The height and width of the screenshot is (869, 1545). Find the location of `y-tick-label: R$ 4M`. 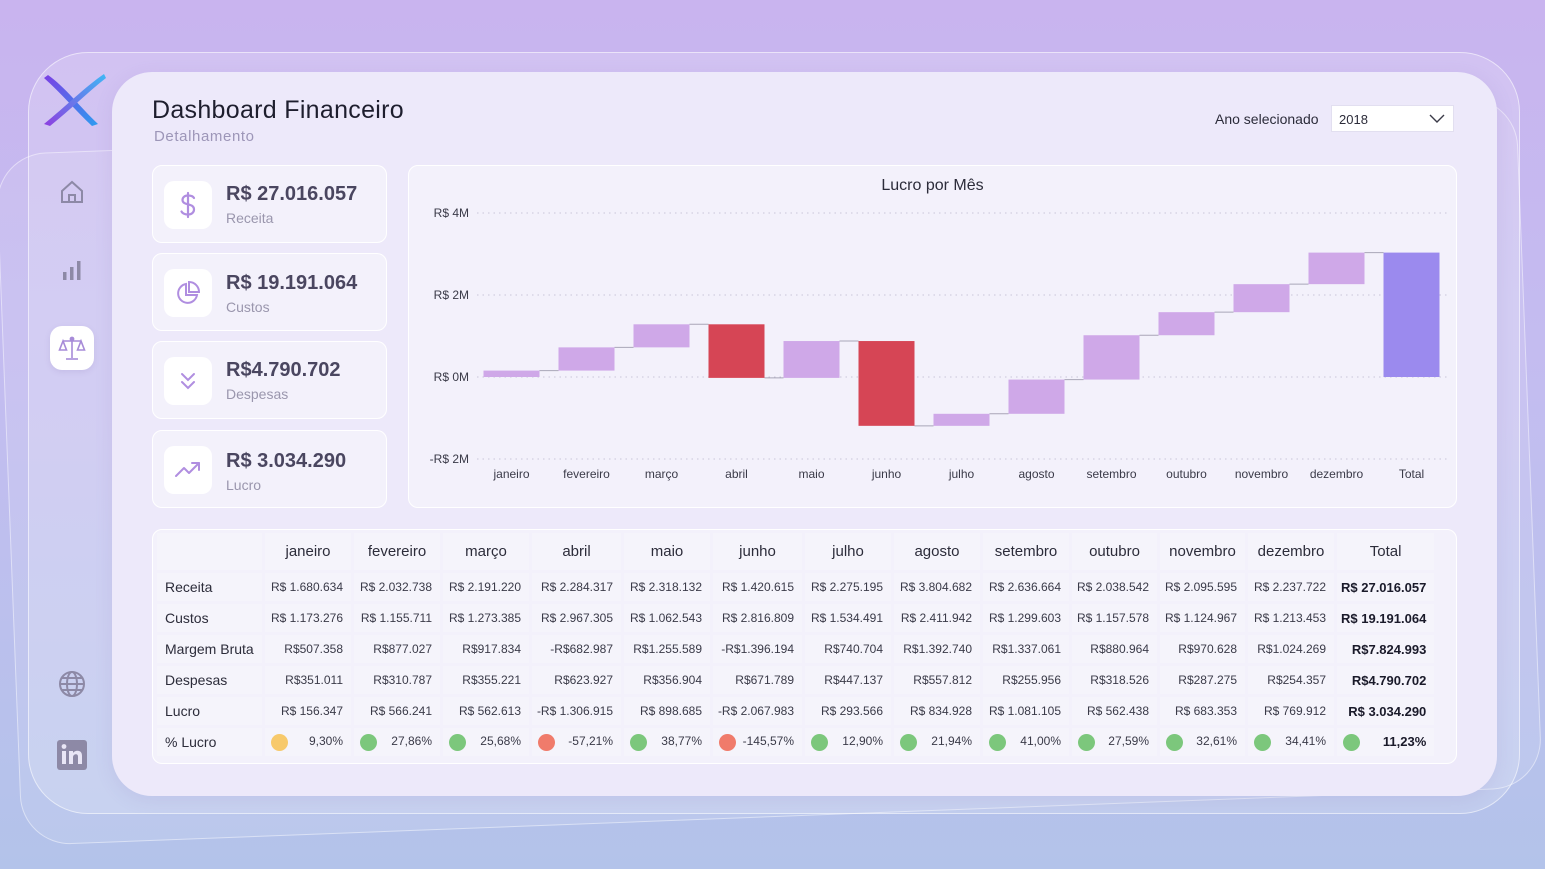

y-tick-label: R$ 4M is located at coordinates (451, 213).